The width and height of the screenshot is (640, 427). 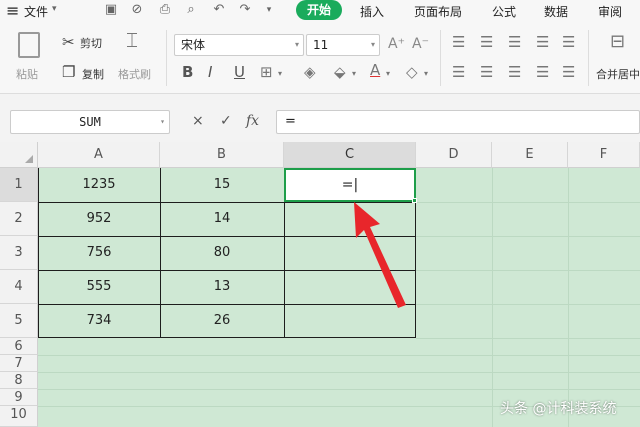 What do you see at coordinates (222, 320) in the screenshot?
I see `cell-b5: 26` at bounding box center [222, 320].